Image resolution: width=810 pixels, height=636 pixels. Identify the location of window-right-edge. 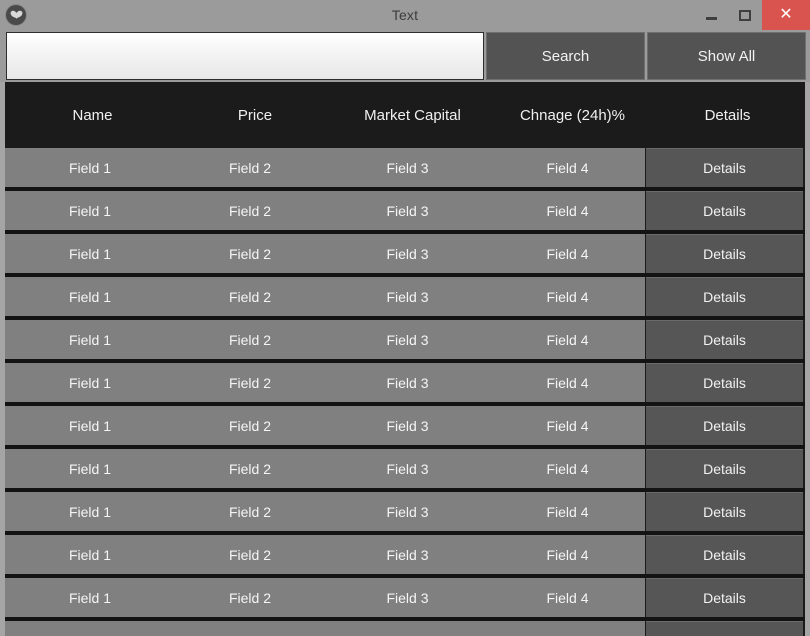
(807, 359).